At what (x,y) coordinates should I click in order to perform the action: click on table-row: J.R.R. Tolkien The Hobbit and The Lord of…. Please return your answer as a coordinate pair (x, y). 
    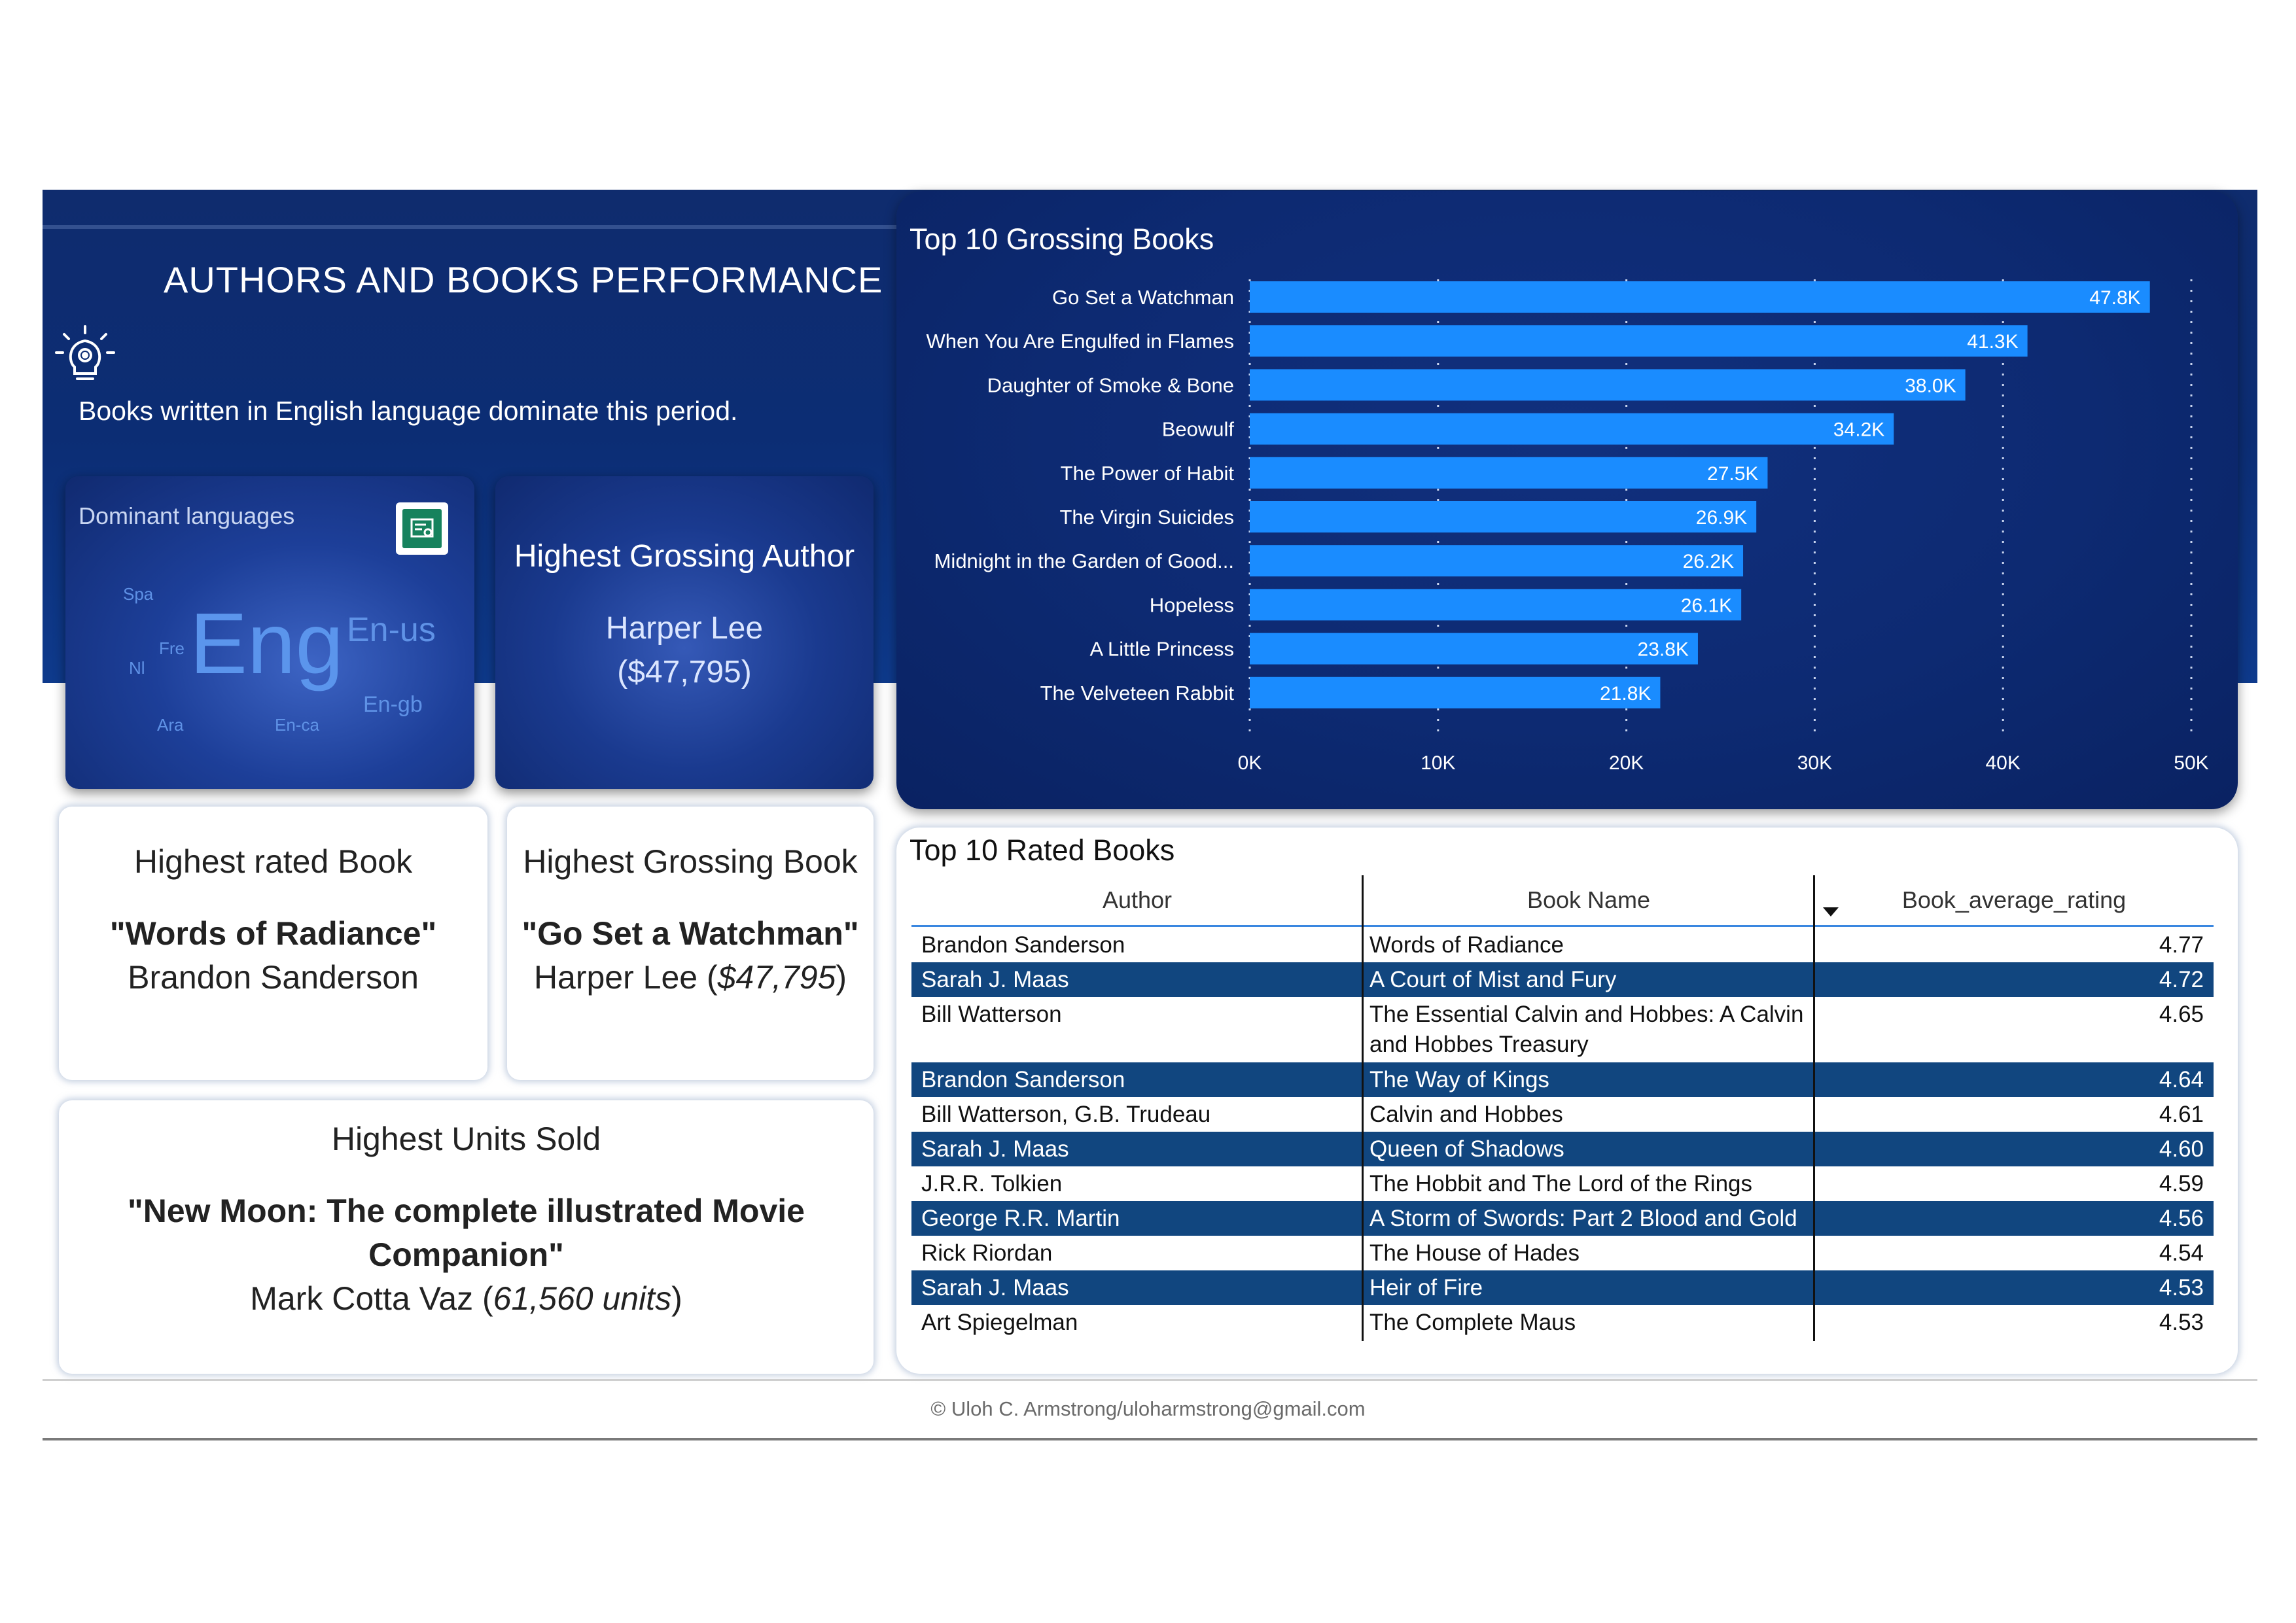
    Looking at the image, I should click on (1562, 1183).